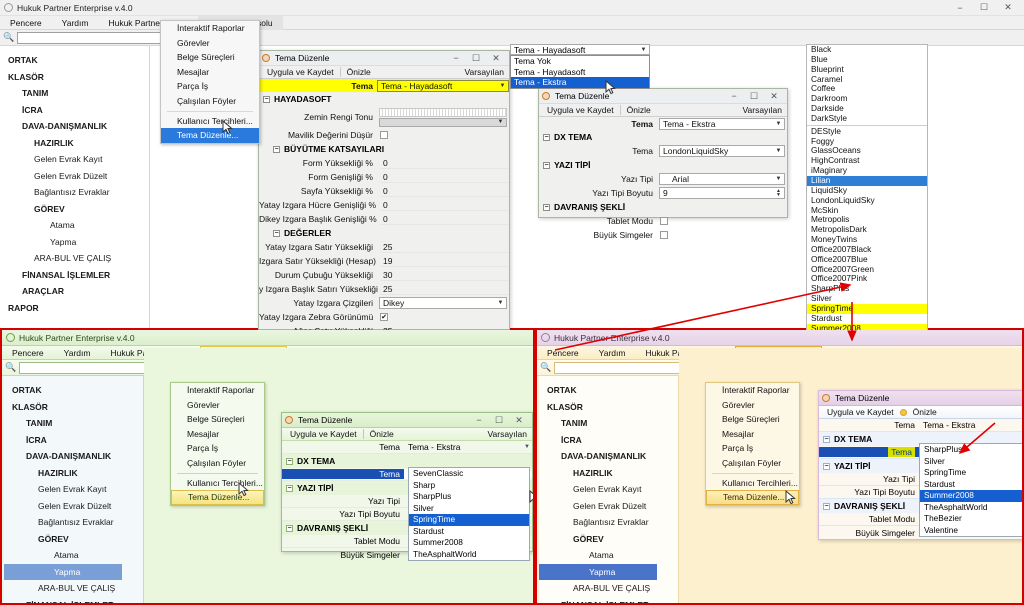 Image resolution: width=1024 pixels, height=605 pixels. What do you see at coordinates (443, 303) in the screenshot?
I see `row-combo: Dikey ▼` at bounding box center [443, 303].